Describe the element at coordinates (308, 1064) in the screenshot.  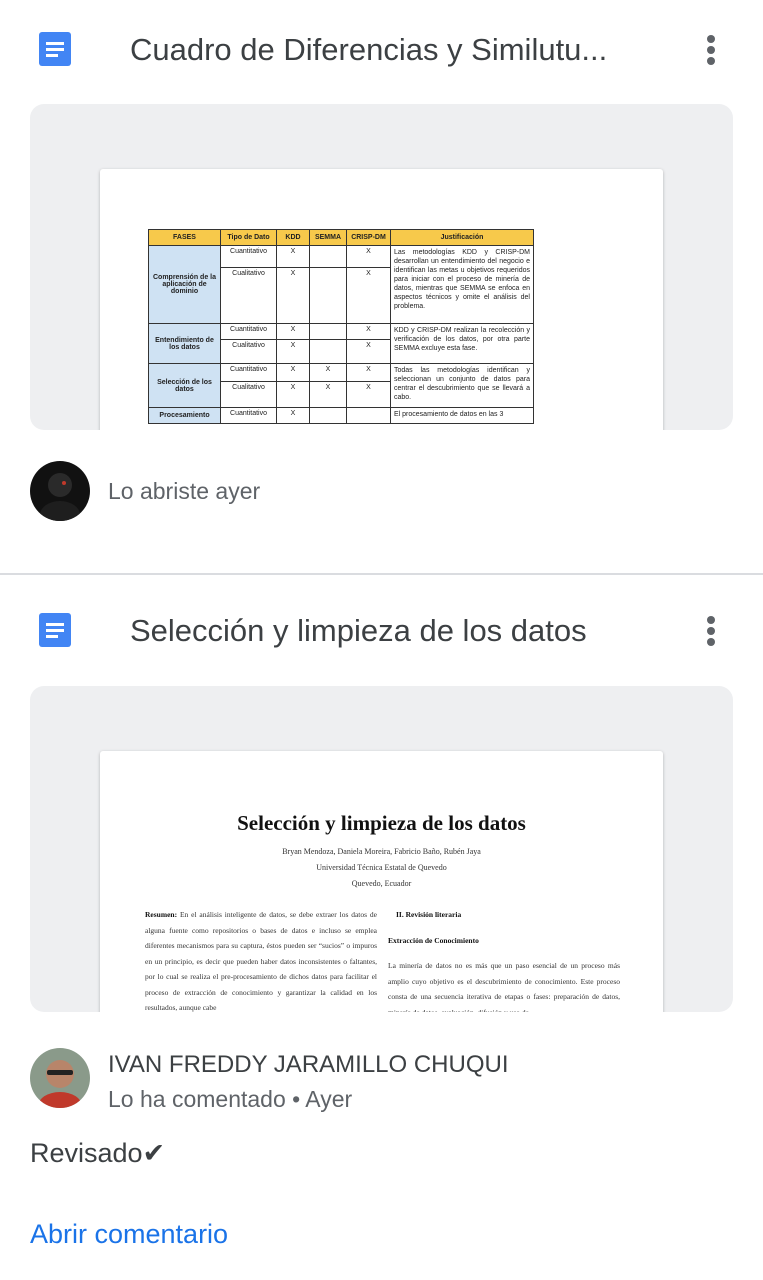
I see `comment-author-name: IVAN FREDDY JARAMILLO CHUQUI` at that location.